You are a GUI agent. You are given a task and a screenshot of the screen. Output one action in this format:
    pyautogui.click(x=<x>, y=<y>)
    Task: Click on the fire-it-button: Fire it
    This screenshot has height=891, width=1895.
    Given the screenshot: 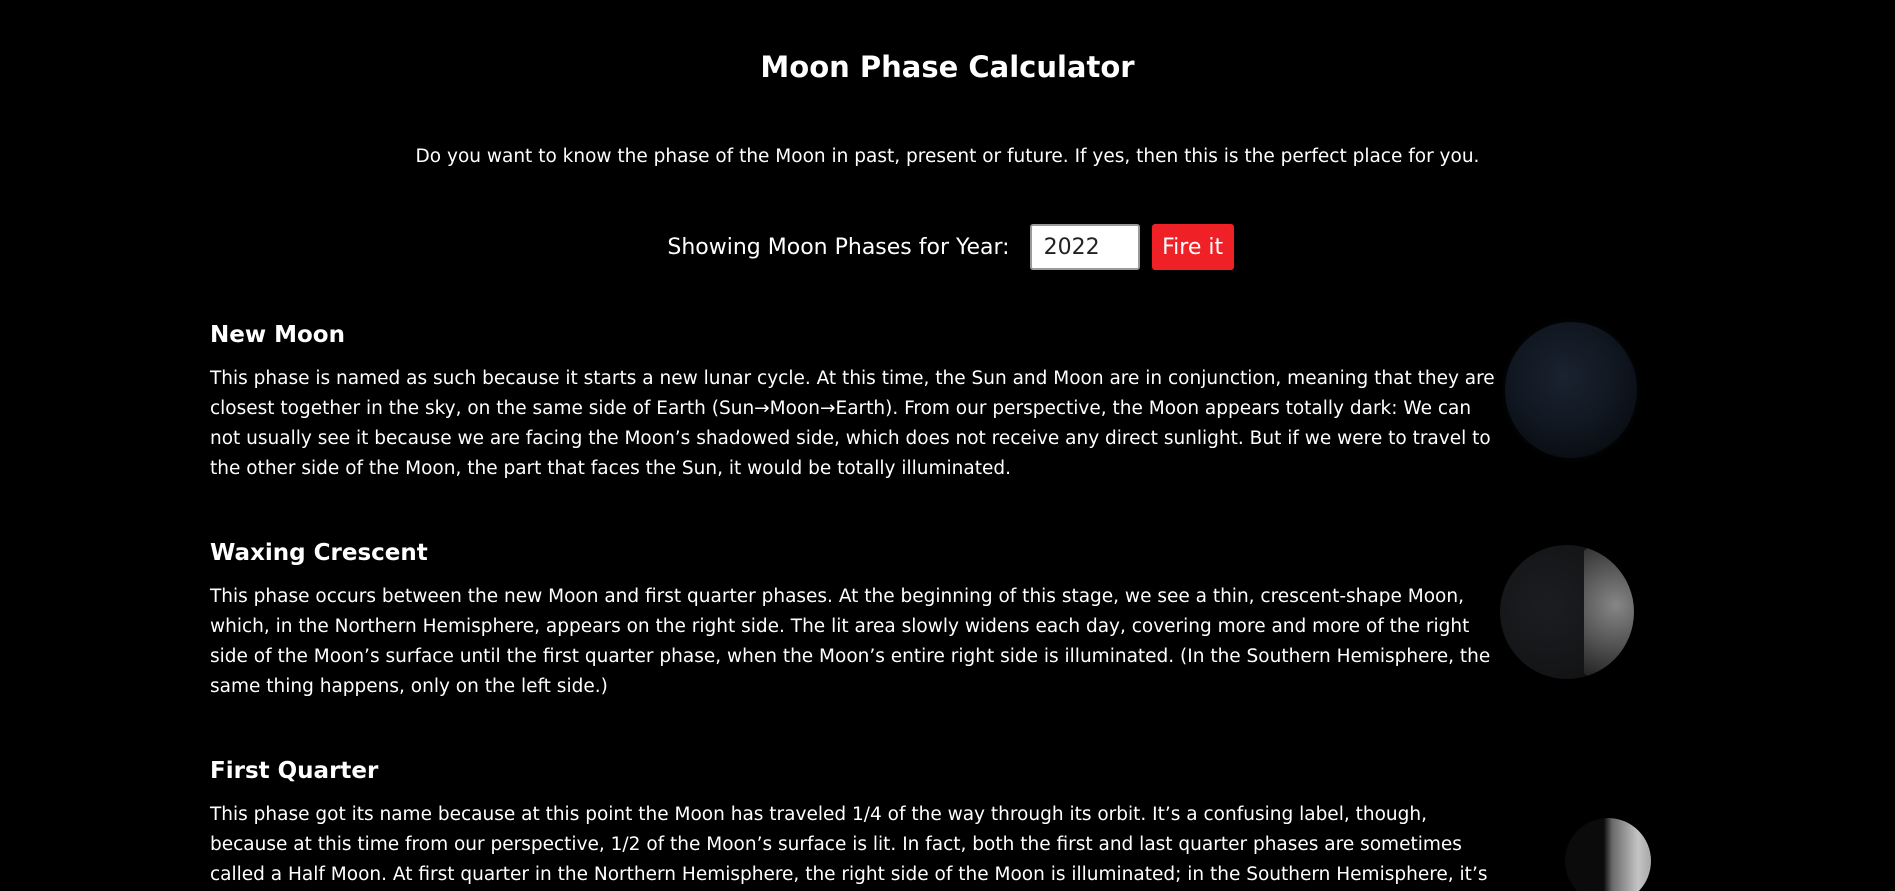 What is the action you would take?
    pyautogui.click(x=1192, y=247)
    